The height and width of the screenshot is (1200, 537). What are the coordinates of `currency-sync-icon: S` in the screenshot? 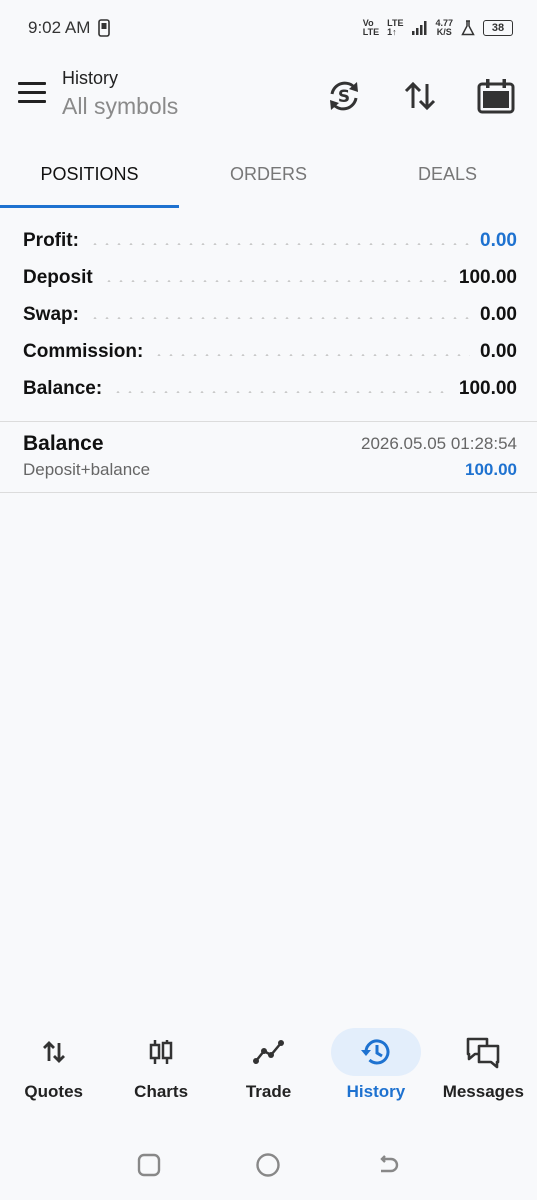 It's located at (344, 96).